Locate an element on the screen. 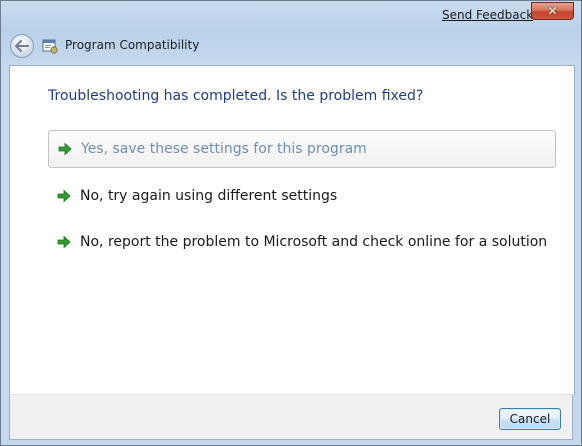 The height and width of the screenshot is (446, 582). back-arrow-icon is located at coordinates (22, 46).